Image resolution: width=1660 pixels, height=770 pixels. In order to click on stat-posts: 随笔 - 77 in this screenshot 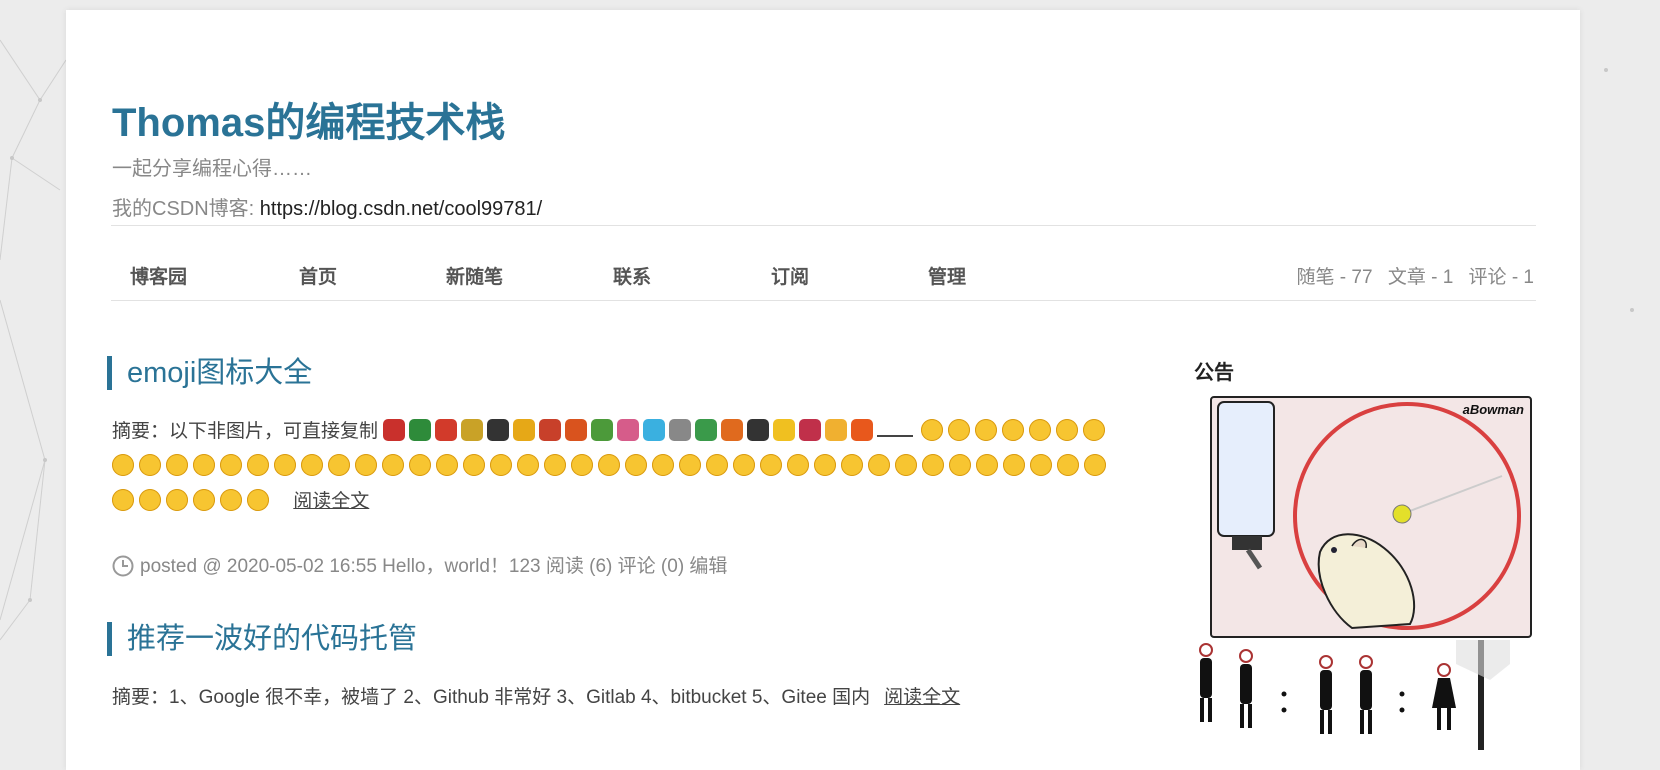, I will do `click(1334, 277)`.